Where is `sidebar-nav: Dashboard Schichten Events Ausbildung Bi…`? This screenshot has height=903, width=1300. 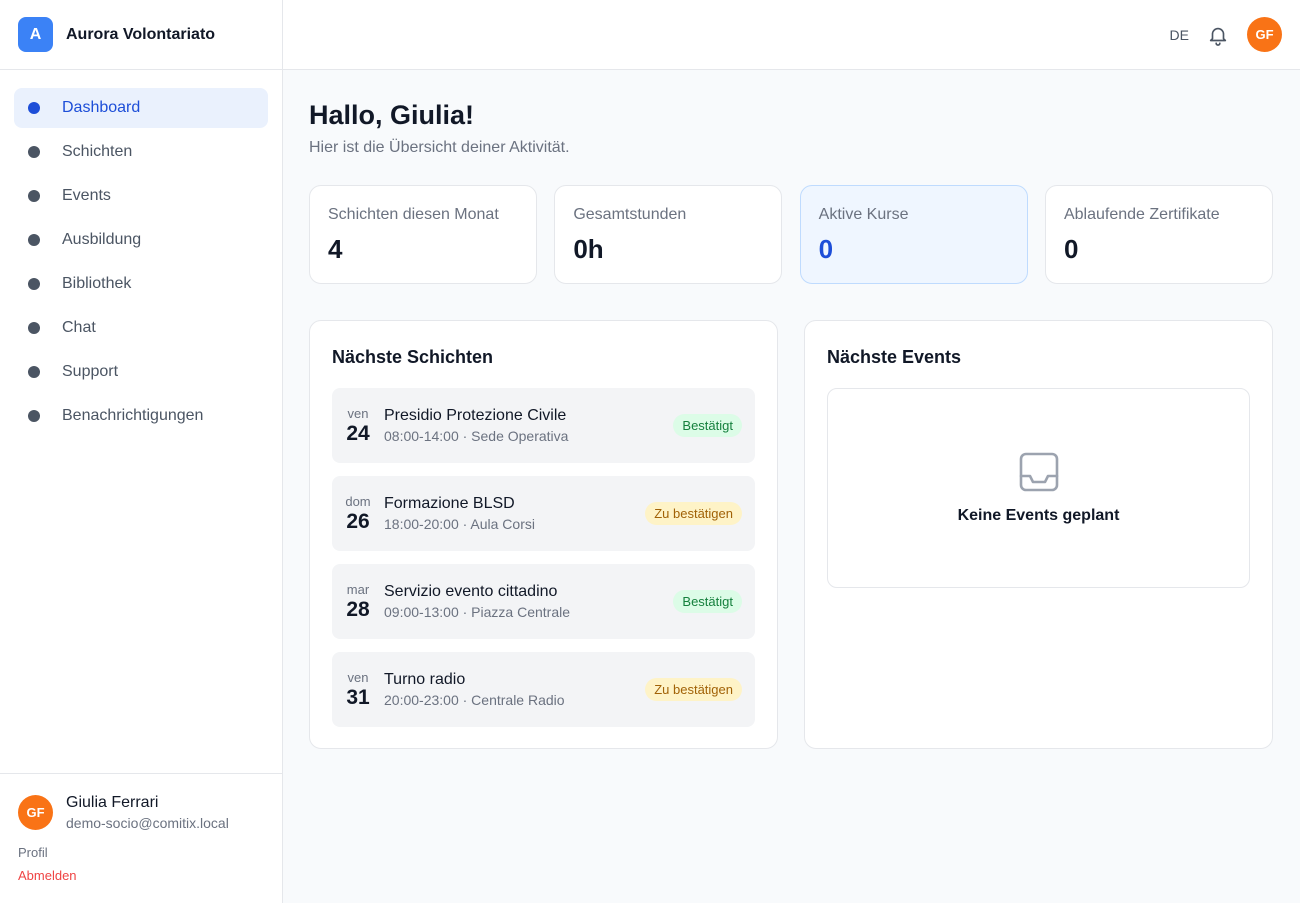
sidebar-nav: Dashboard Schichten Events Ausbildung Bi… is located at coordinates (141, 253).